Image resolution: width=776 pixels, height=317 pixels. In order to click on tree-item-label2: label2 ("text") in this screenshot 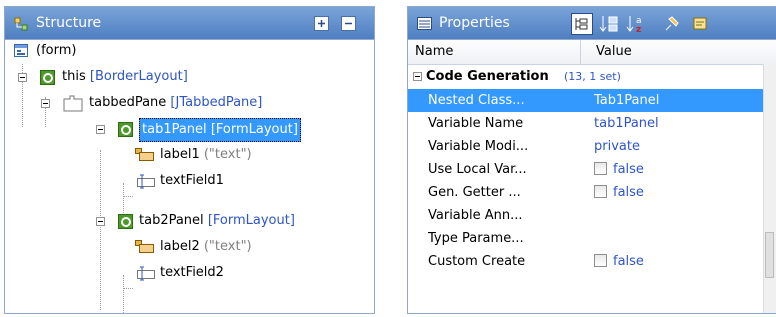, I will do `click(189, 247)`.